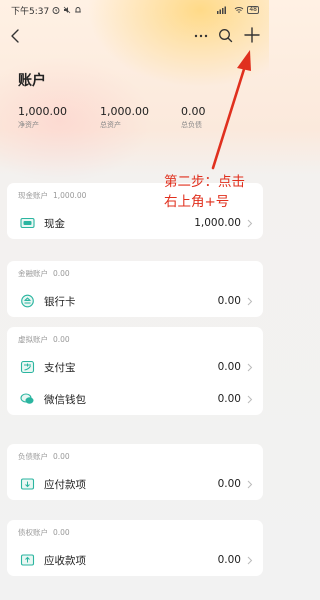 The height and width of the screenshot is (600, 320). I want to click on account-name: 现金, so click(54, 223).